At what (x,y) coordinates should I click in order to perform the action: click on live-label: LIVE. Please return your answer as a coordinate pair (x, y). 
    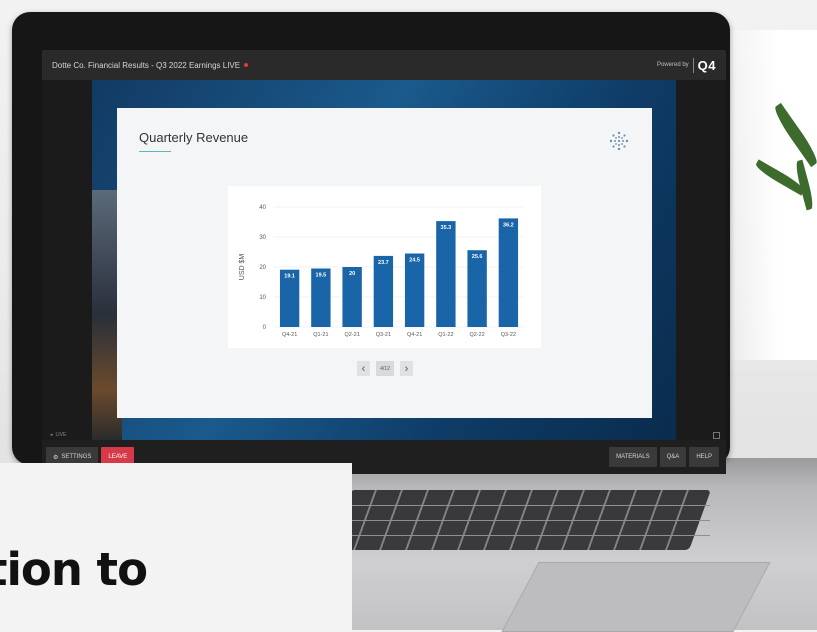
    Looking at the image, I should click on (61, 435).